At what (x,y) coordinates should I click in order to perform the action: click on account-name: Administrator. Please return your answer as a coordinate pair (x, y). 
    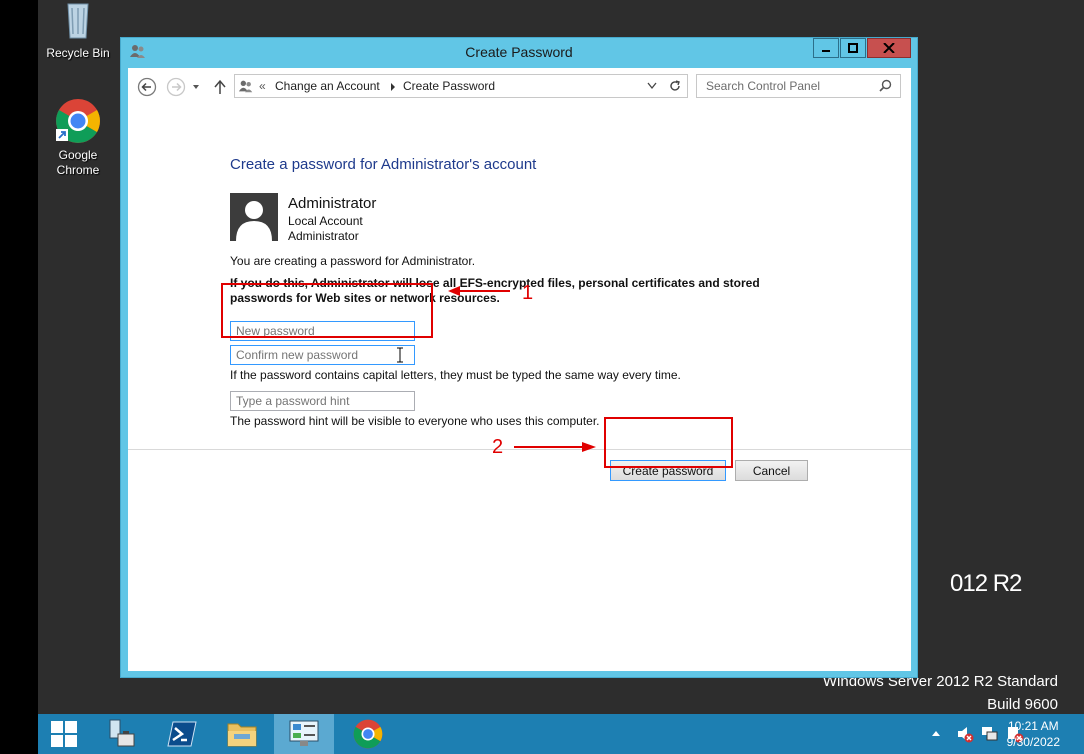
    Looking at the image, I should click on (332, 203).